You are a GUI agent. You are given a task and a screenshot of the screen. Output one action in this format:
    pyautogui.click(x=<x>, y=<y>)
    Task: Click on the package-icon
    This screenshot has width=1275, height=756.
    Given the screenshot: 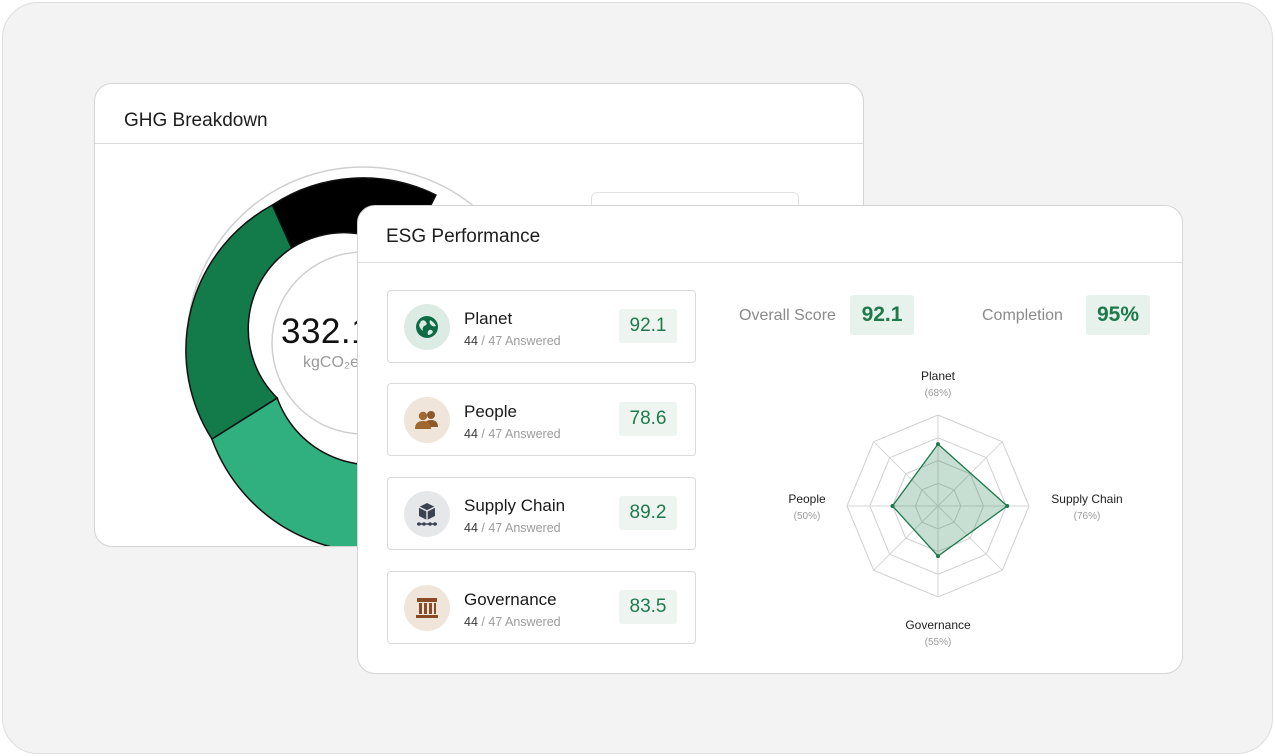 What is the action you would take?
    pyautogui.click(x=427, y=514)
    